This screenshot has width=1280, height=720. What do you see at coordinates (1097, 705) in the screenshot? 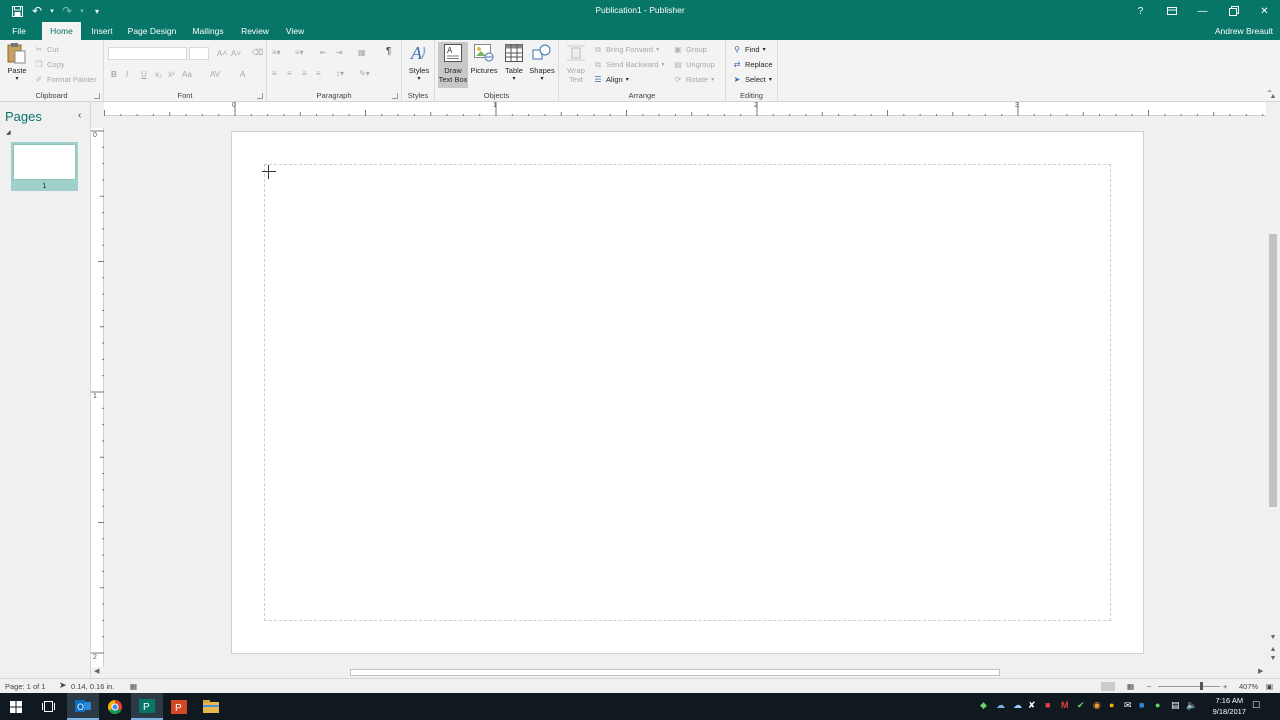
I see `bluetooth-tray-icon: ◉` at bounding box center [1097, 705].